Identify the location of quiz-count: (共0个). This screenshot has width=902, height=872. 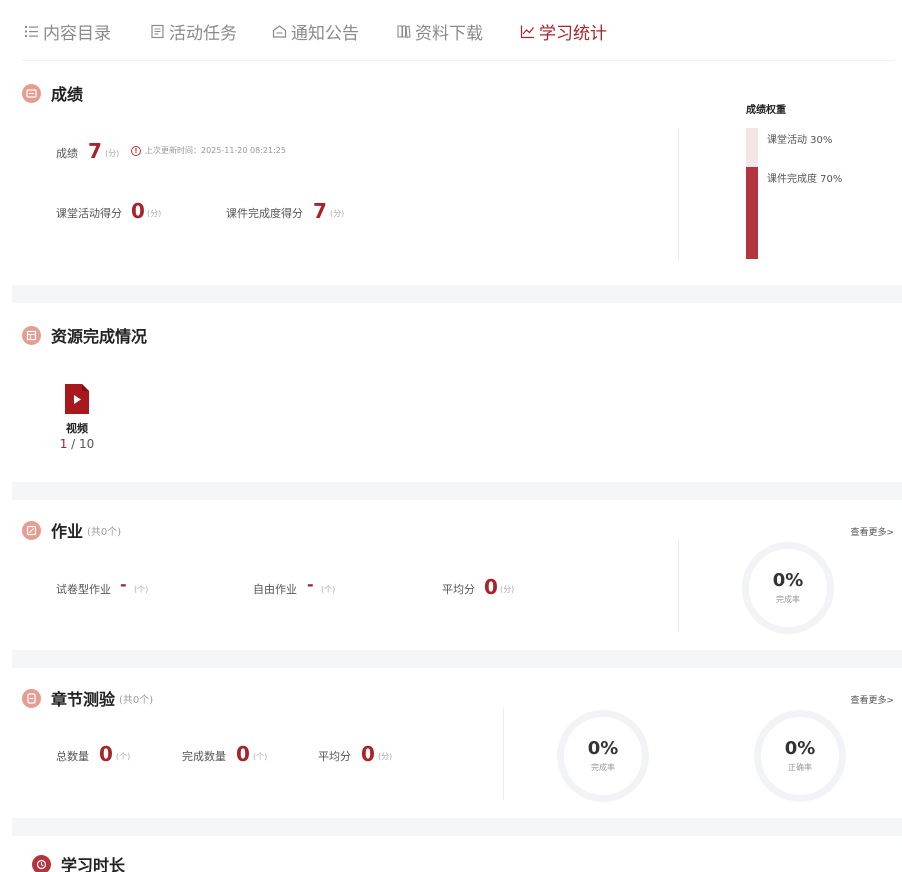
(136, 700).